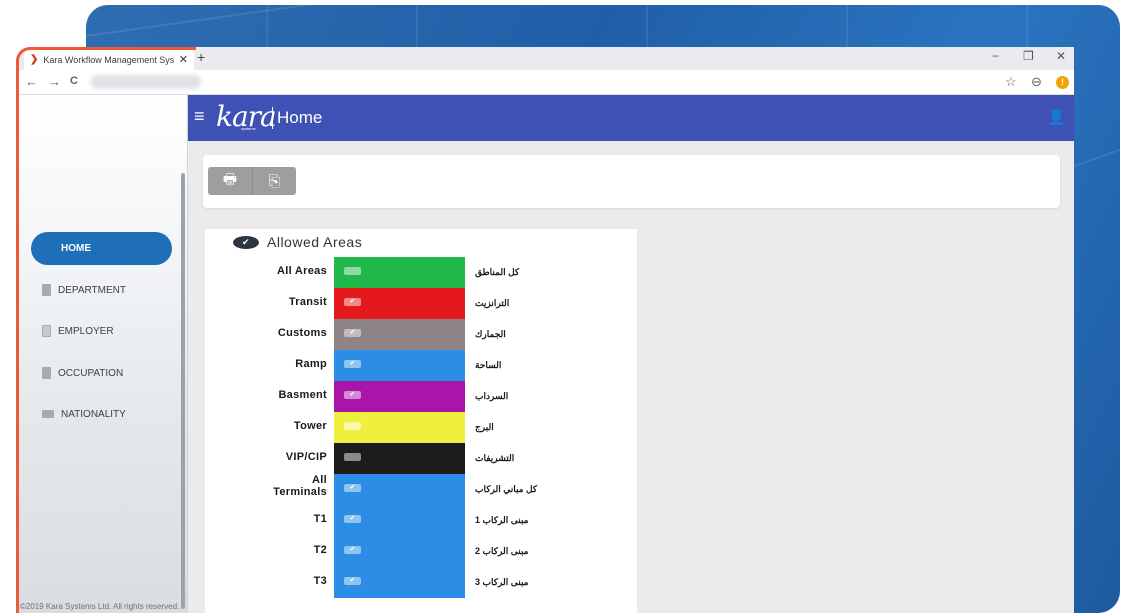 The image size is (1124, 613). I want to click on area-name-en: Customs, so click(302, 333).